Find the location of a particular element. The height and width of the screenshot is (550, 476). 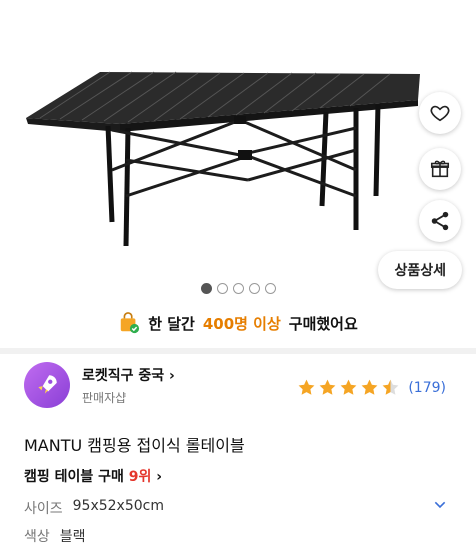

chevron-down-icon is located at coordinates (440, 505).